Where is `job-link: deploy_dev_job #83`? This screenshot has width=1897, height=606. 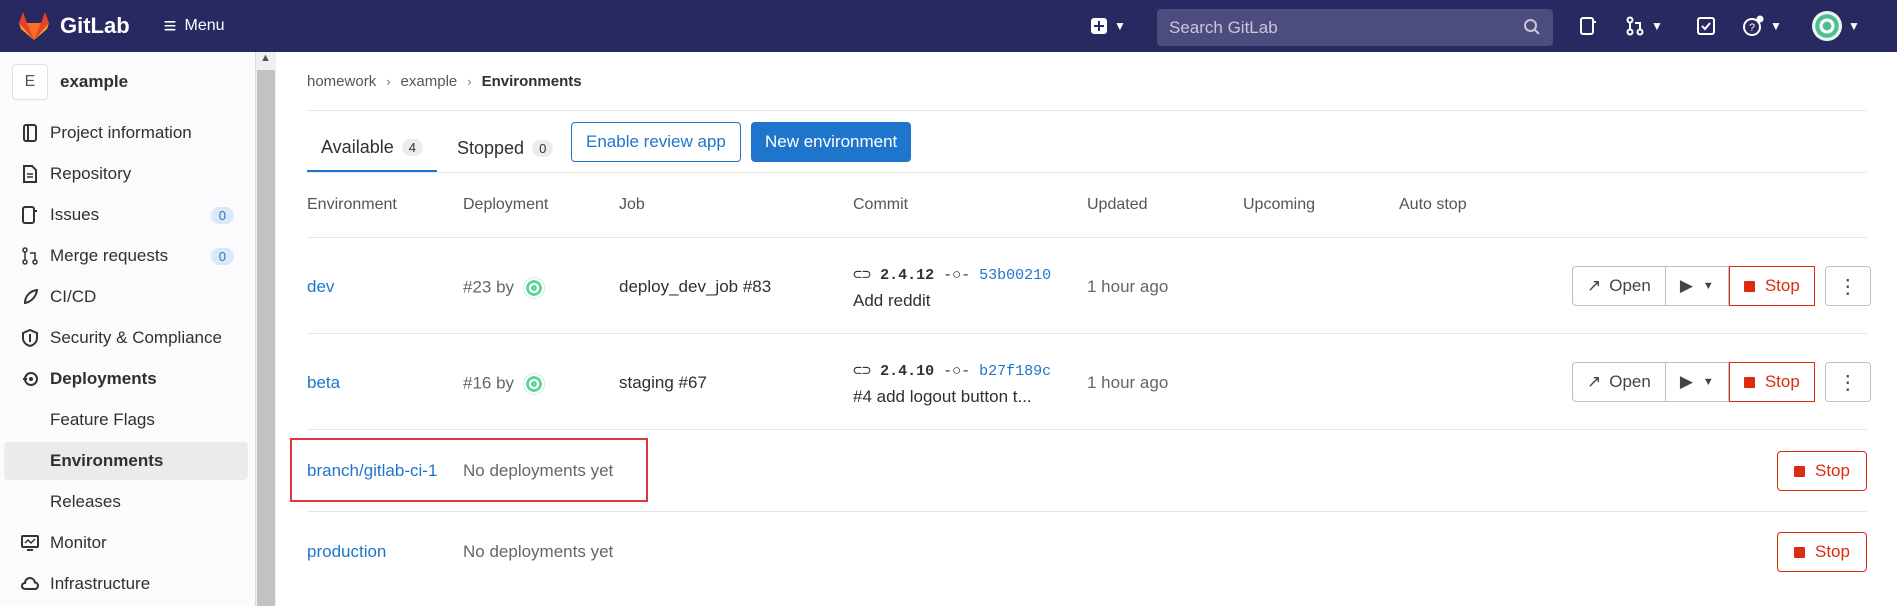 job-link: deploy_dev_job #83 is located at coordinates (695, 287).